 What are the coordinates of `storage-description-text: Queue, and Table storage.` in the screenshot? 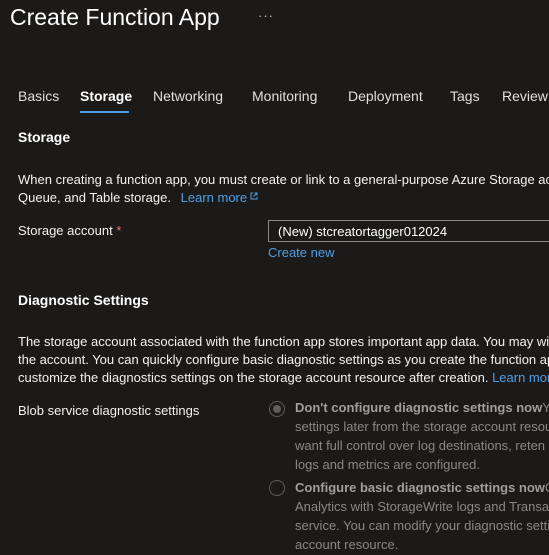 It's located at (94, 197).